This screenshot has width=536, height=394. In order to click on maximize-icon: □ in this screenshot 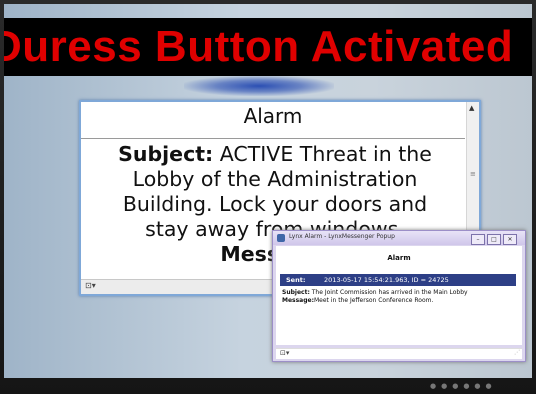, I will do `click(494, 239)`.